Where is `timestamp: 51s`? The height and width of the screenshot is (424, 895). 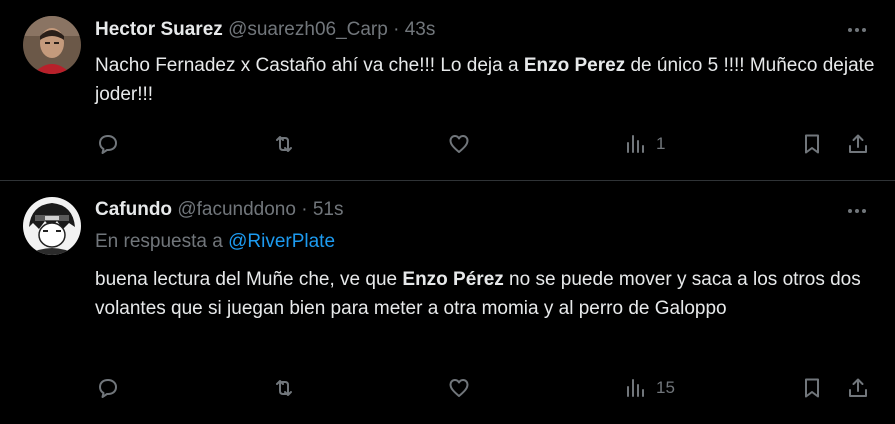
timestamp: 51s is located at coordinates (328, 209).